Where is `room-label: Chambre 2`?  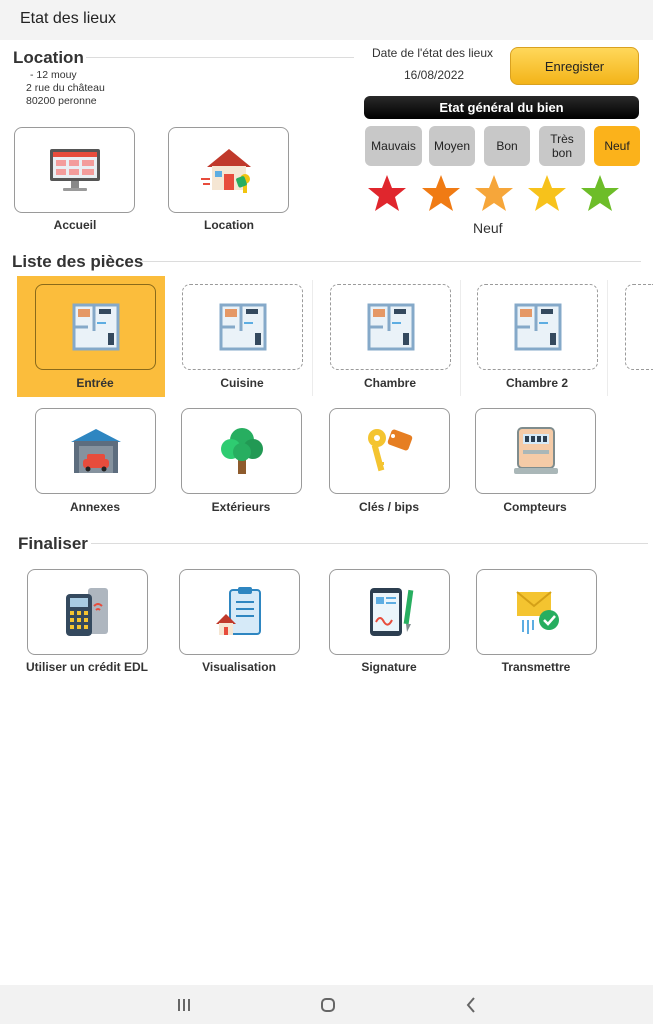 room-label: Chambre 2 is located at coordinates (537, 383).